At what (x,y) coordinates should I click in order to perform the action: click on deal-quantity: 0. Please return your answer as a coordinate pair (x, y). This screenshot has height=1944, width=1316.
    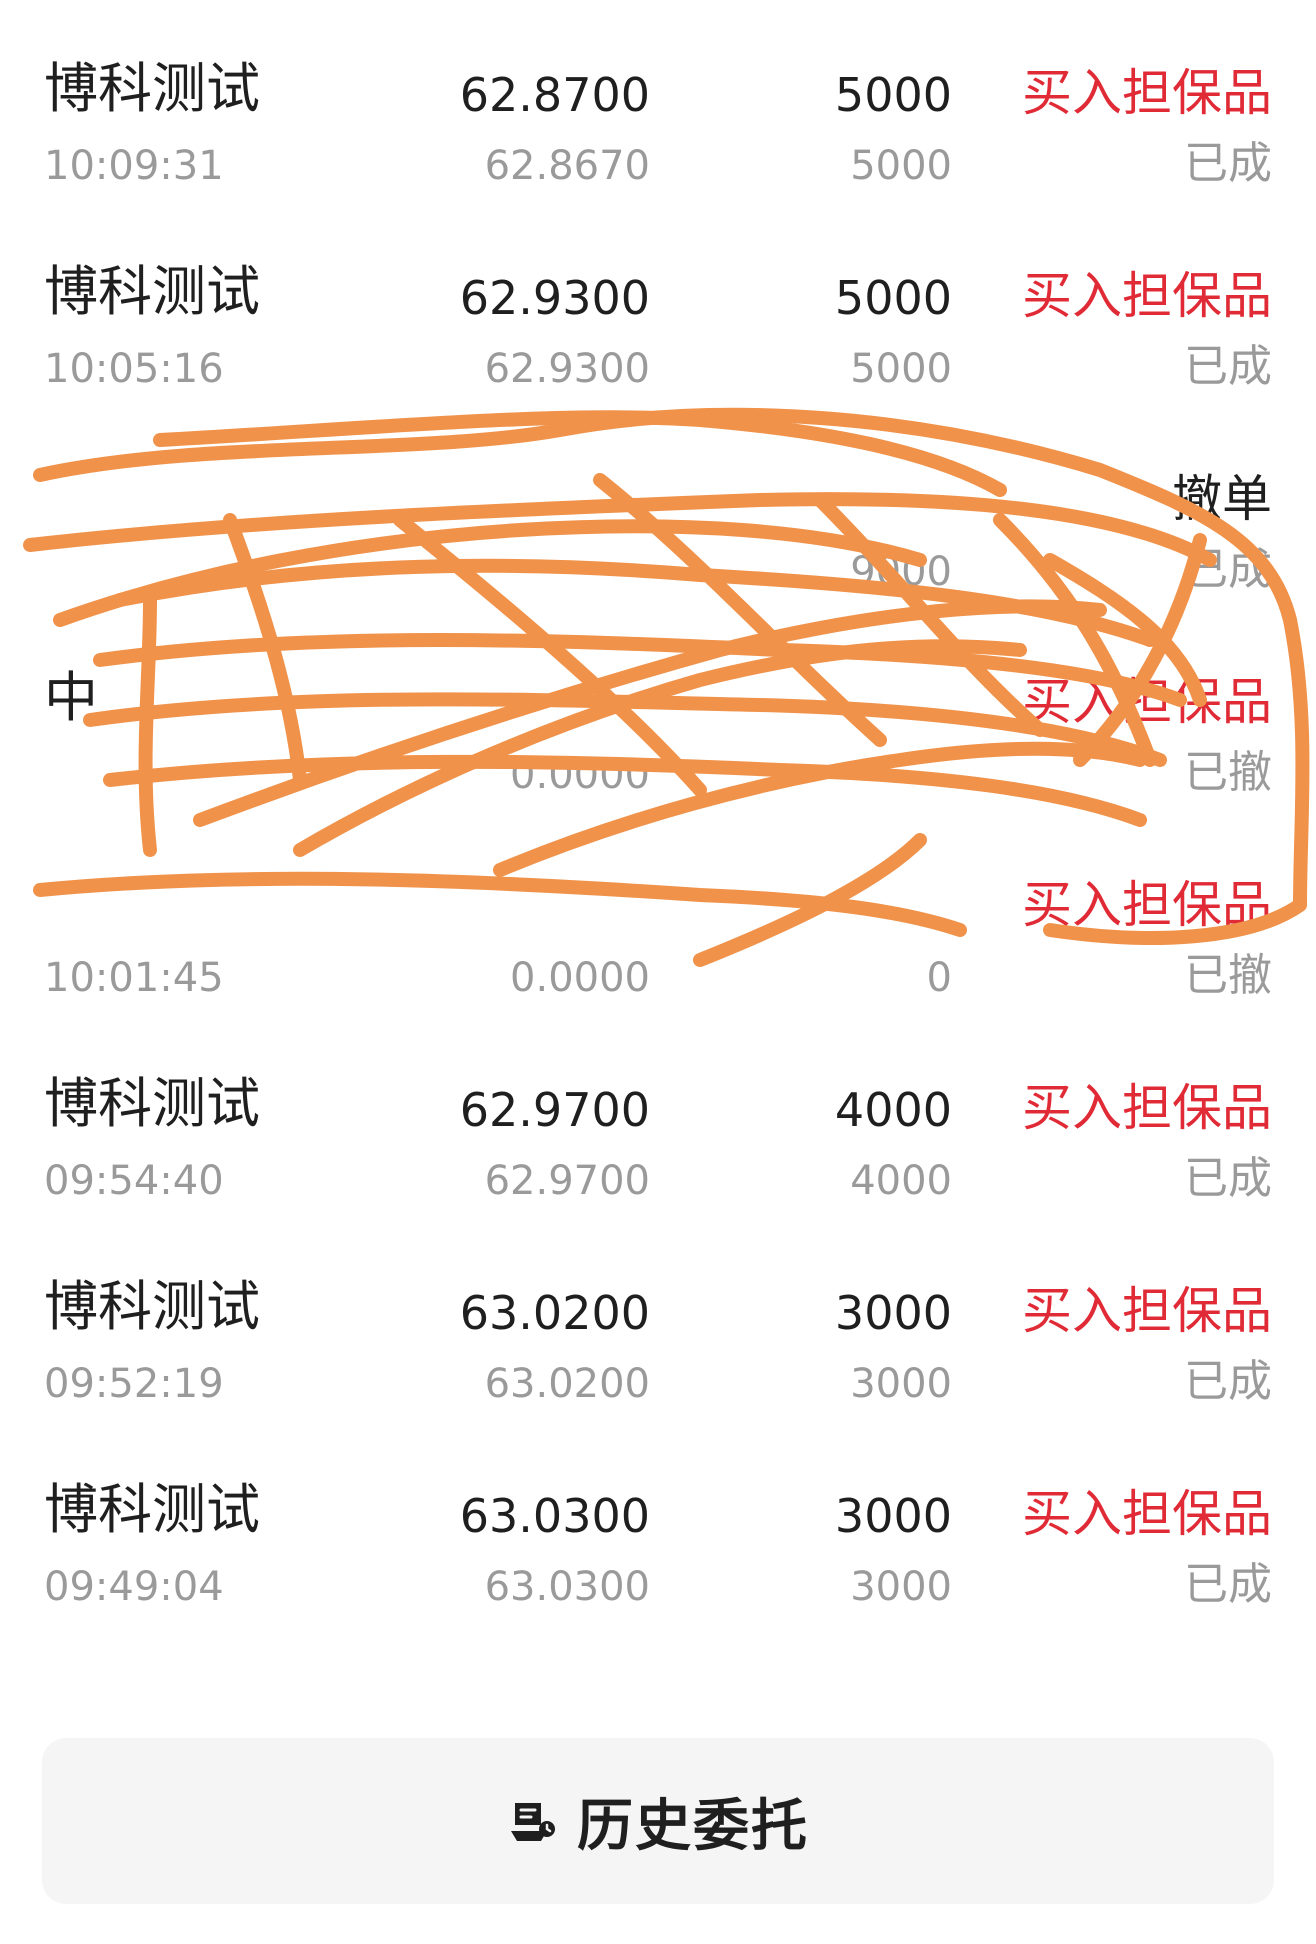
    Looking at the image, I should click on (939, 978).